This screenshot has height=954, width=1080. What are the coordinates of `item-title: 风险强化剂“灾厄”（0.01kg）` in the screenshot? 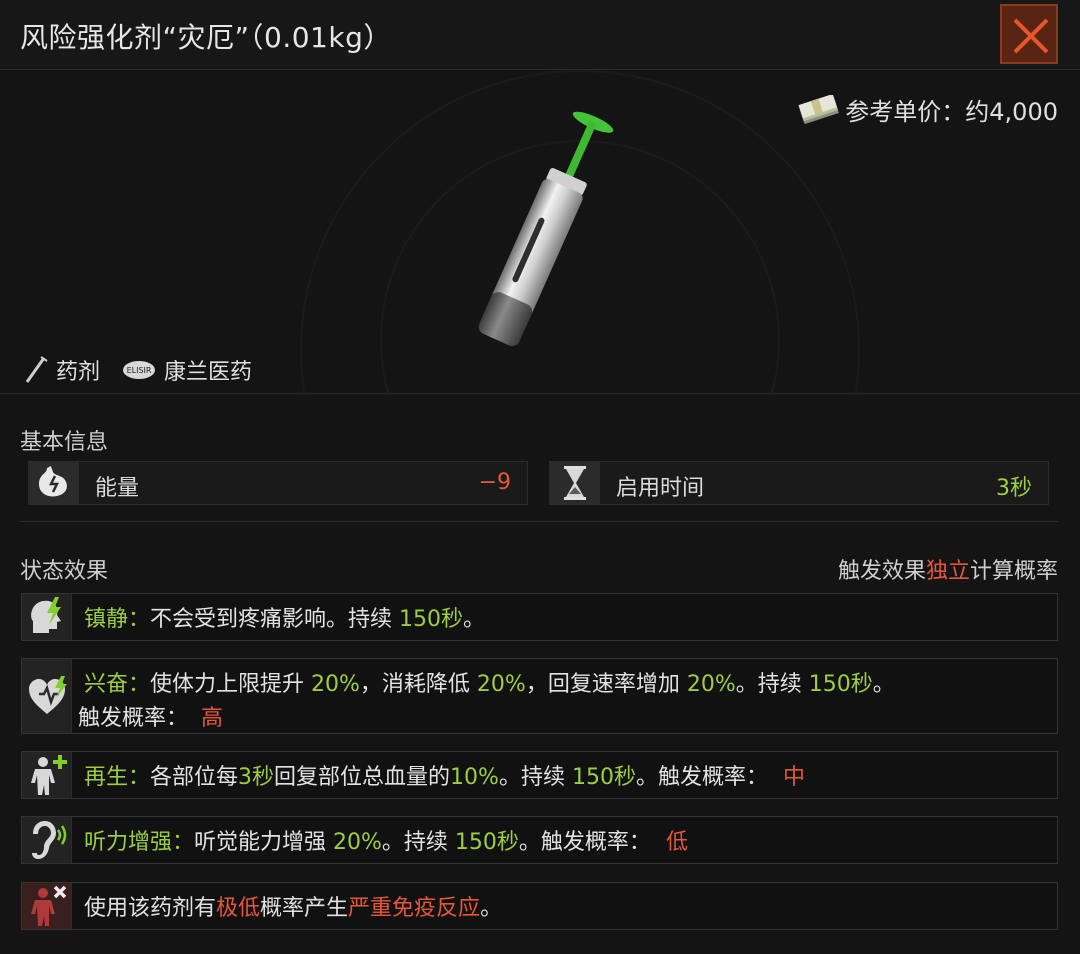 It's located at (206, 37).